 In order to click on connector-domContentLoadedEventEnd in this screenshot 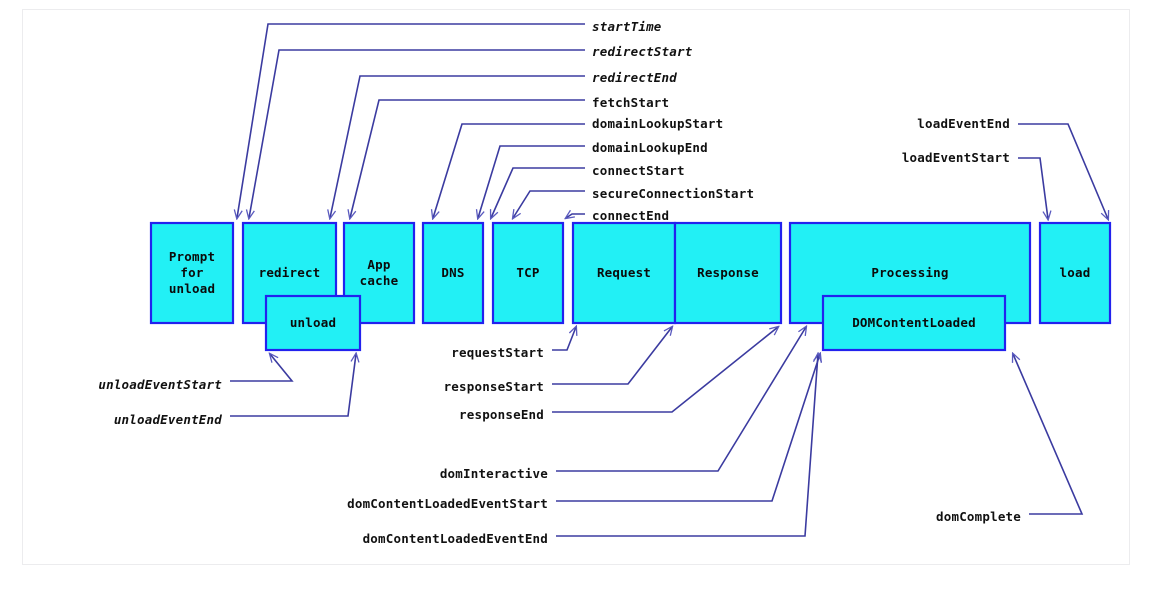, I will do `click(687, 445)`.